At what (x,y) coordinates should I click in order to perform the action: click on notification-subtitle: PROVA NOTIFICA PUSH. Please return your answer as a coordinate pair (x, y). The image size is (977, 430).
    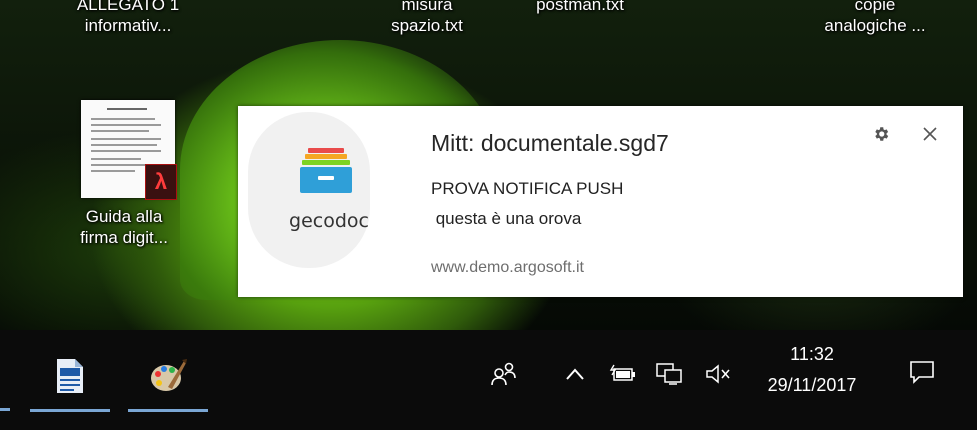
    Looking at the image, I should click on (527, 188).